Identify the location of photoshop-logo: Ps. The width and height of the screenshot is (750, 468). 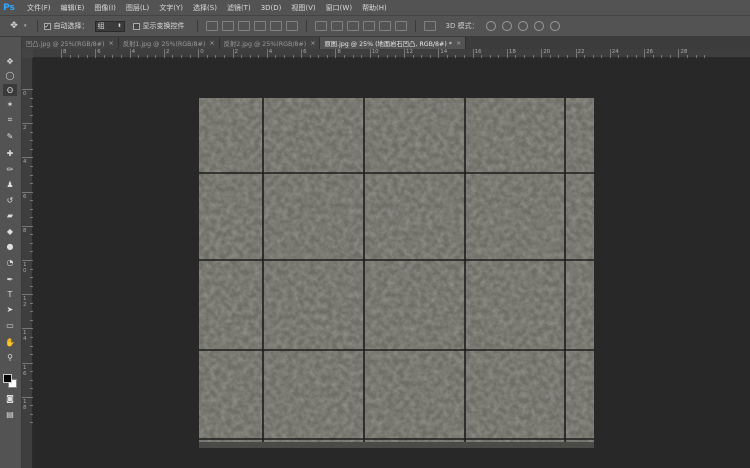
(9, 7).